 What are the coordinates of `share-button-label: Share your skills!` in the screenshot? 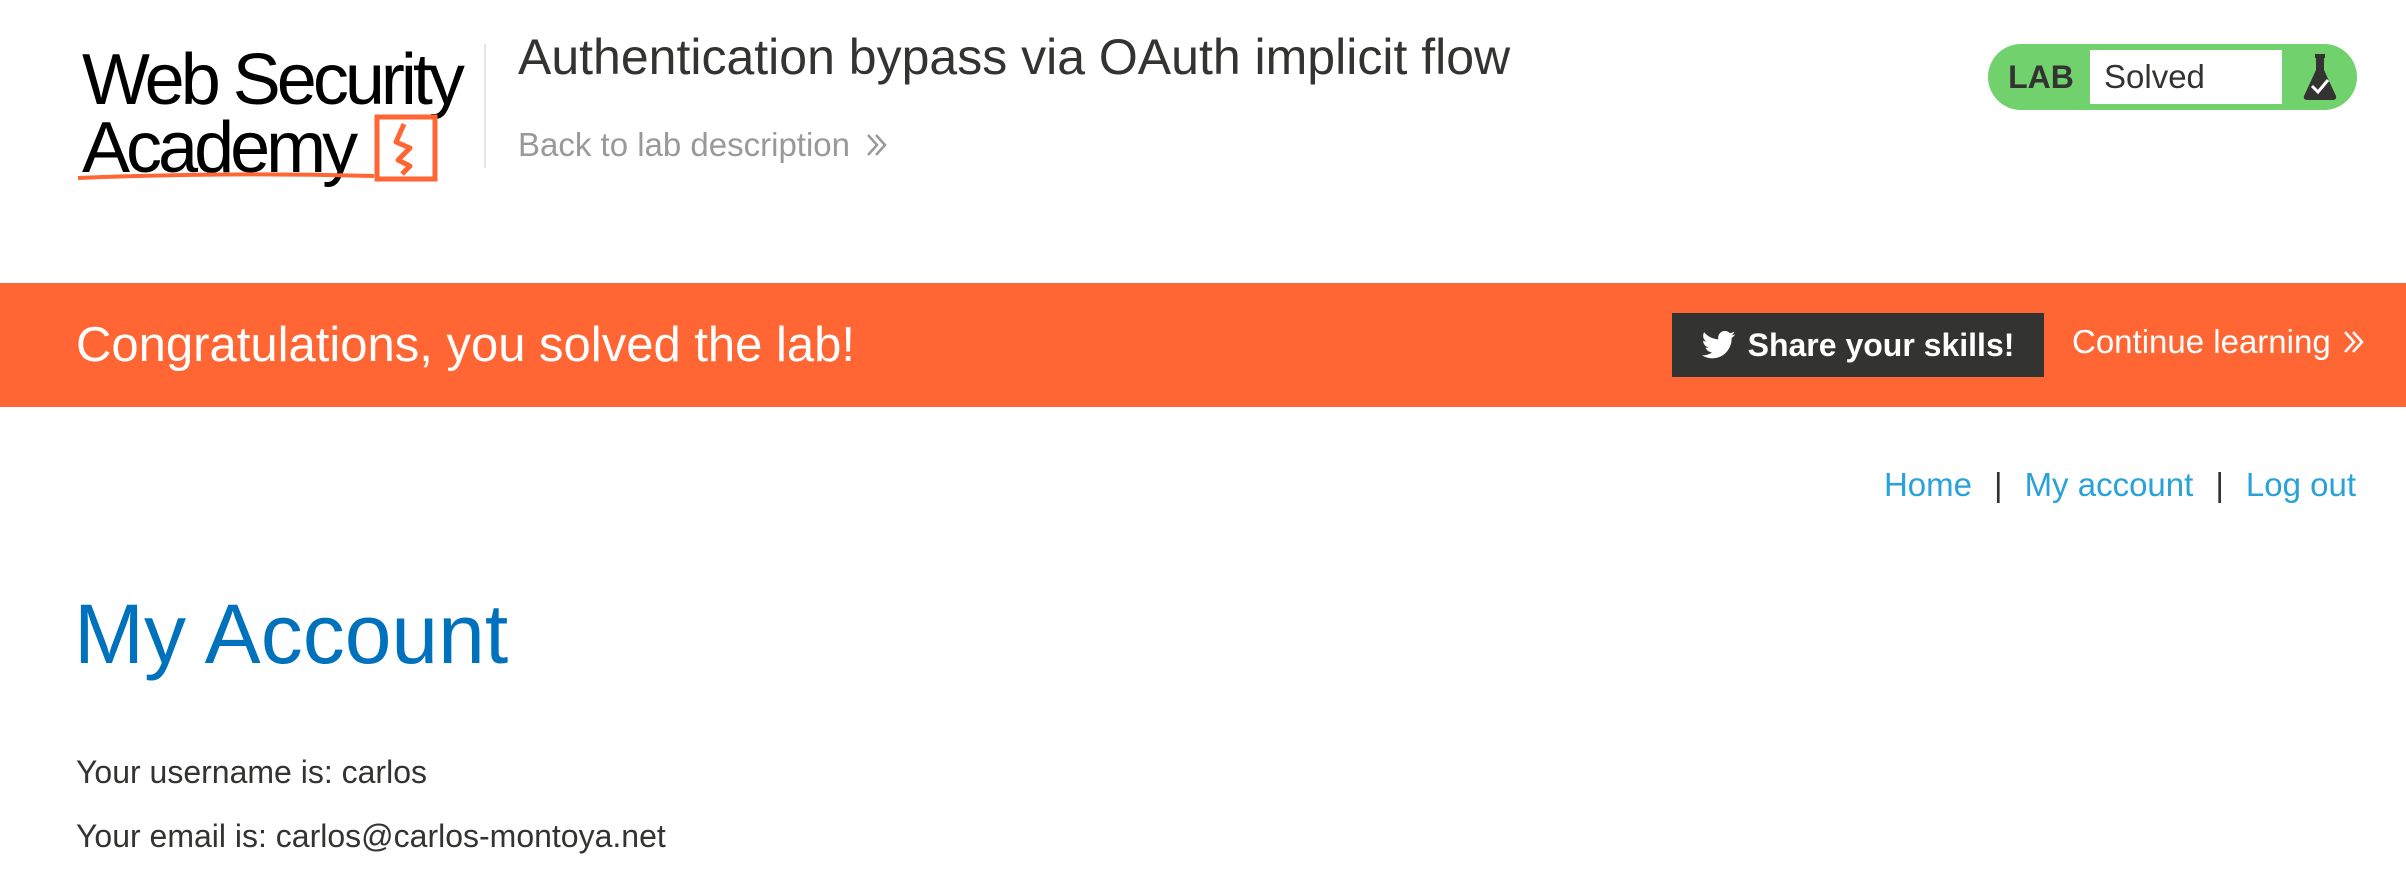 It's located at (1881, 344).